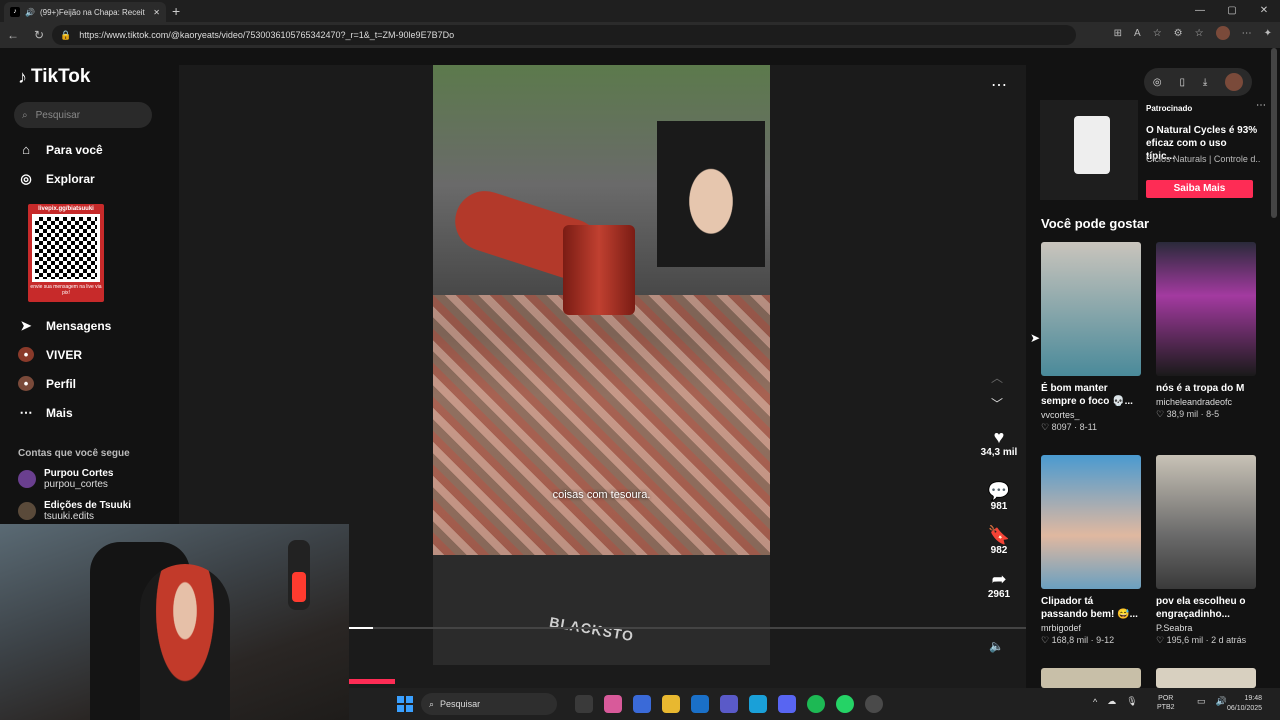  I want to click on previous-video-icon: ︿, so click(997, 377).